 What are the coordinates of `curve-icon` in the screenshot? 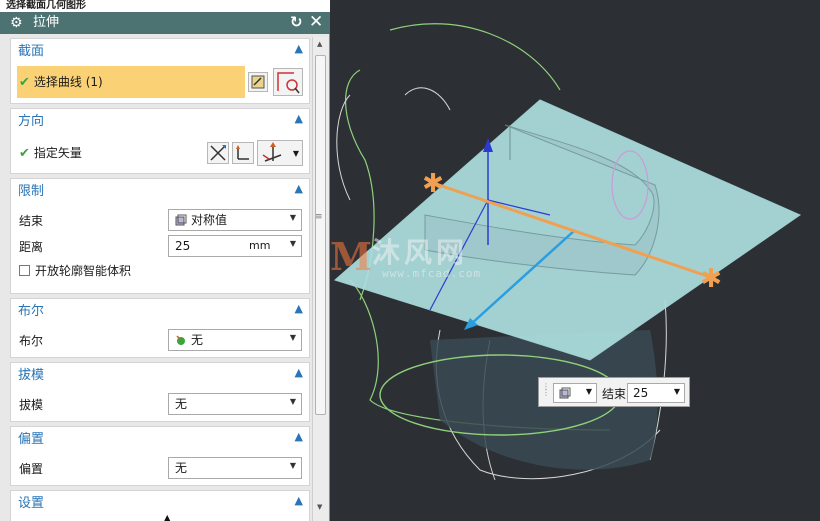 It's located at (288, 83).